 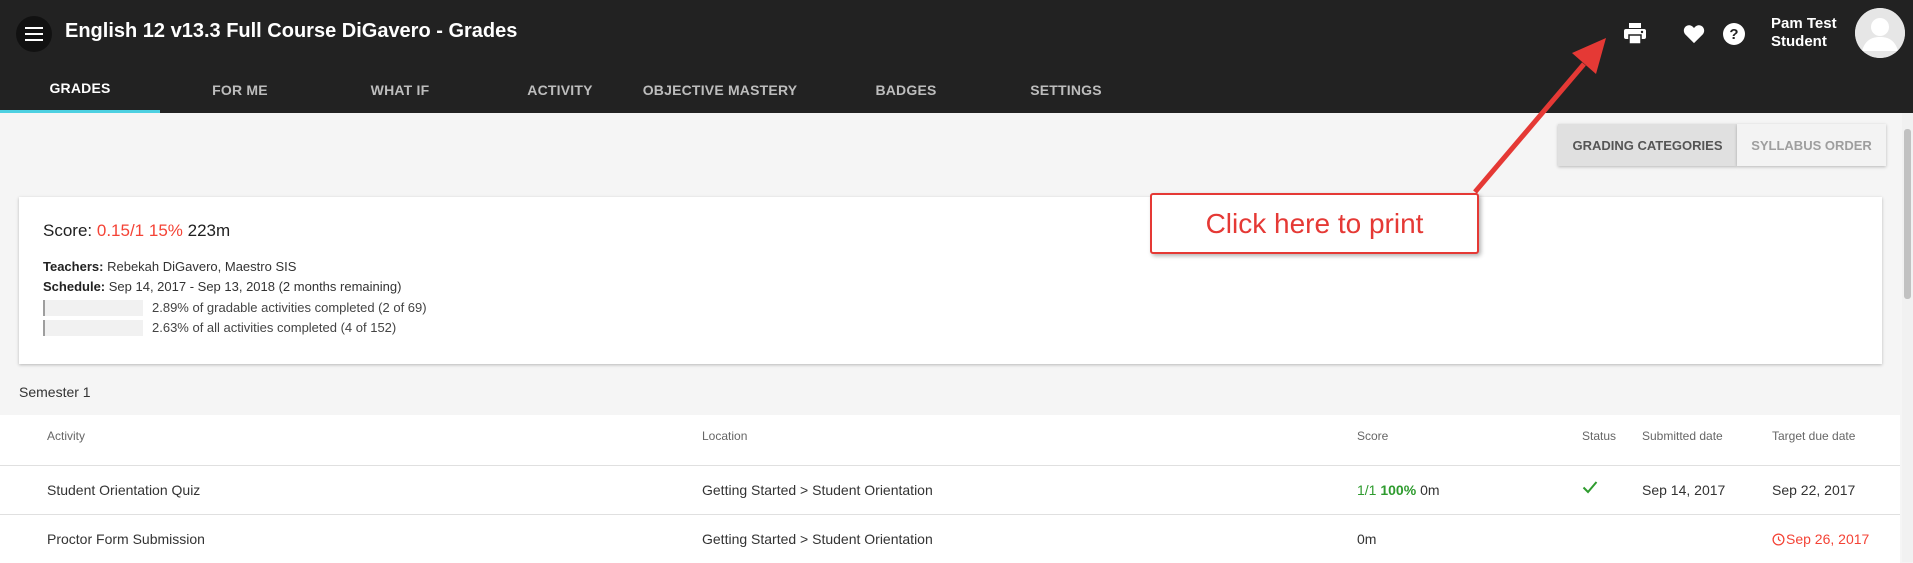 I want to click on heart-icon, so click(x=1694, y=34).